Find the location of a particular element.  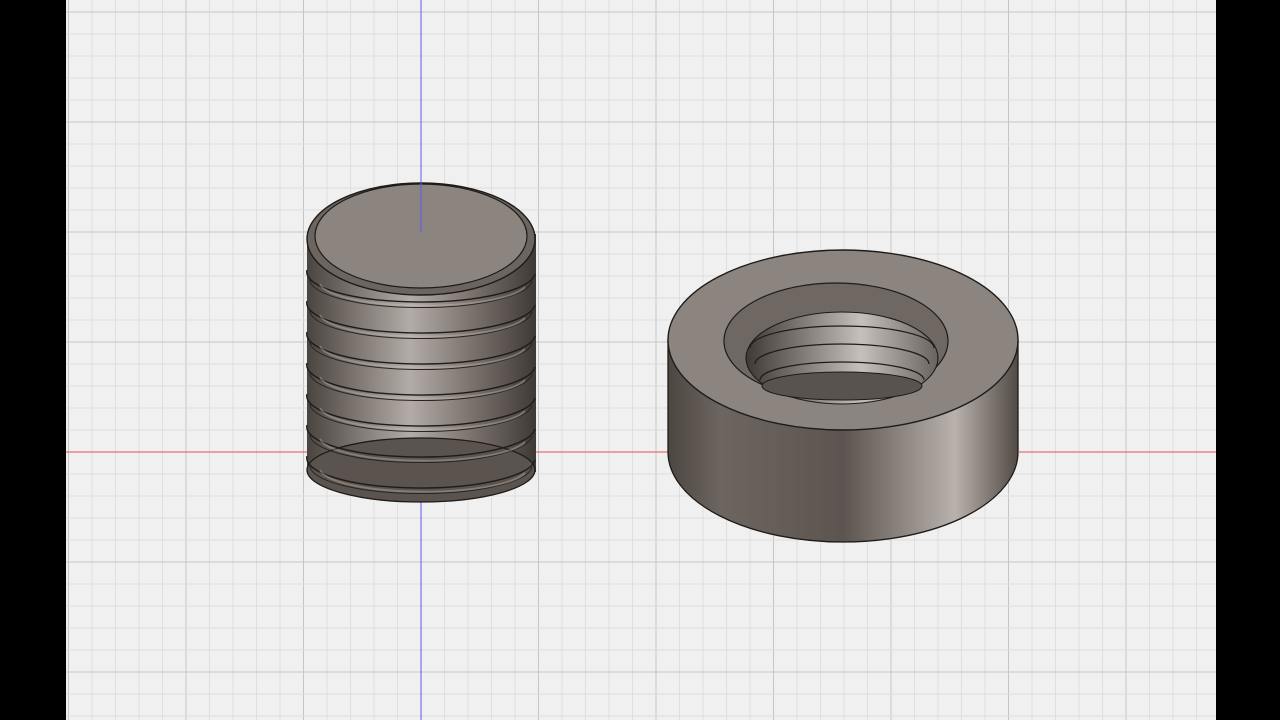

letterbox-left is located at coordinates (33, 360).